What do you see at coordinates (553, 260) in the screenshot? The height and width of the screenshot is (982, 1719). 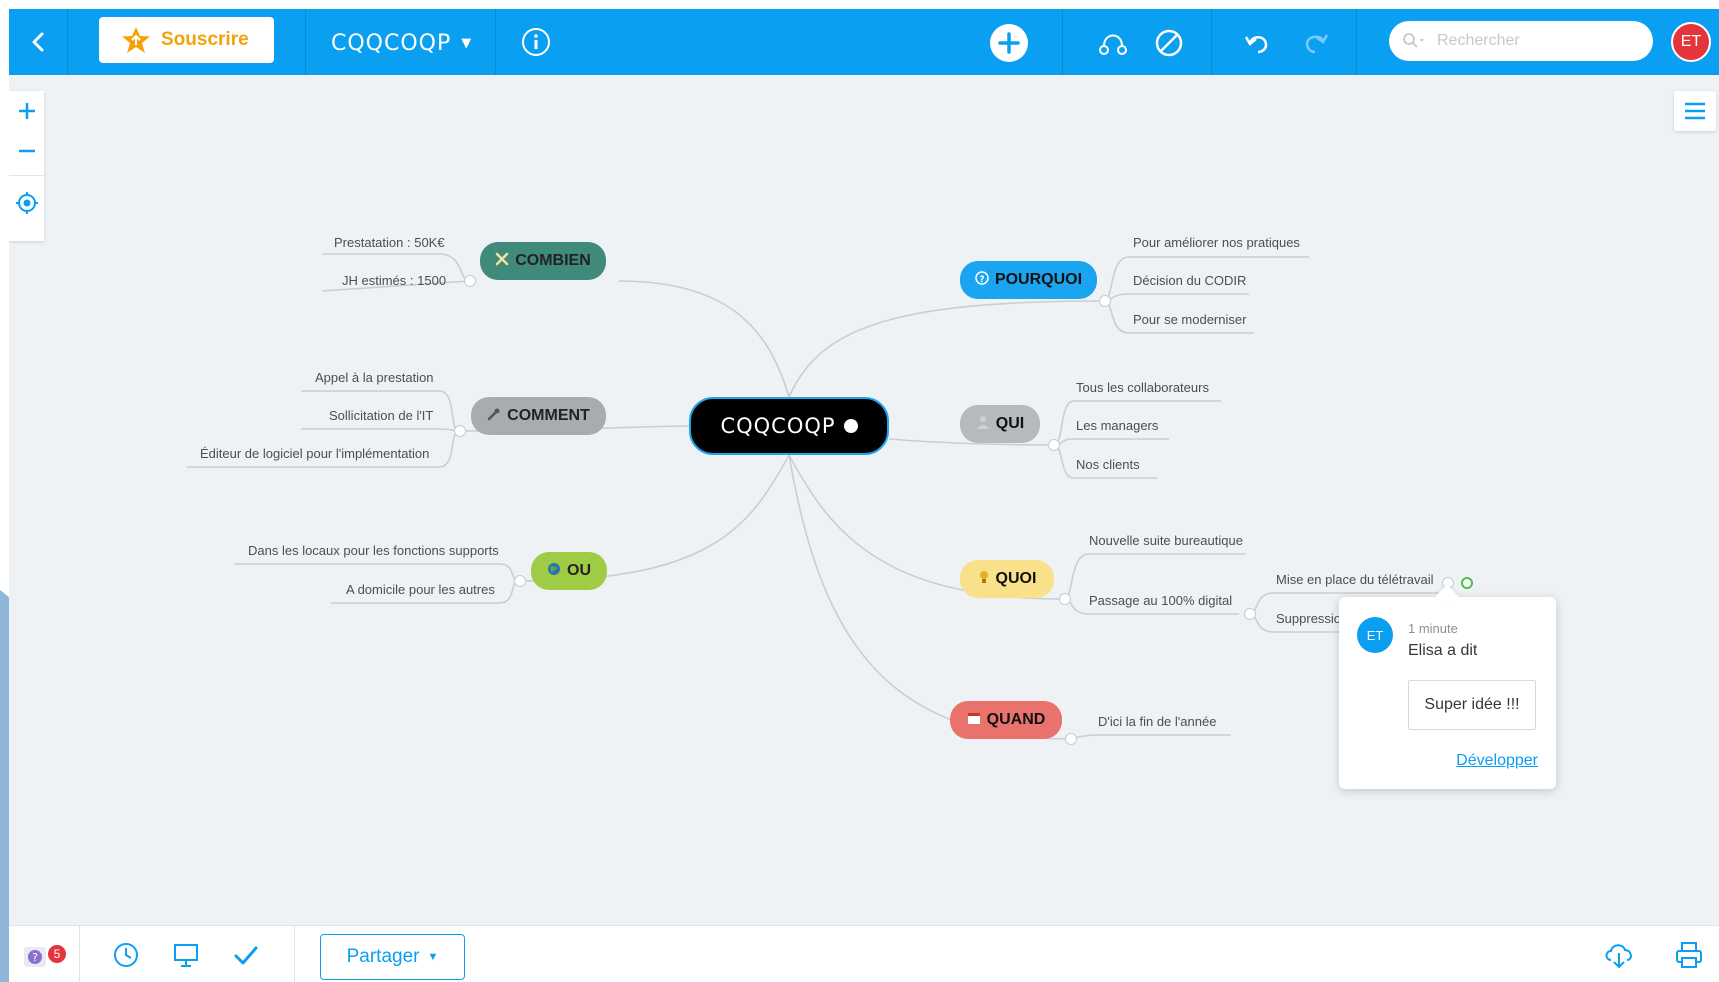 I see `topic-label: COMBIEN` at bounding box center [553, 260].